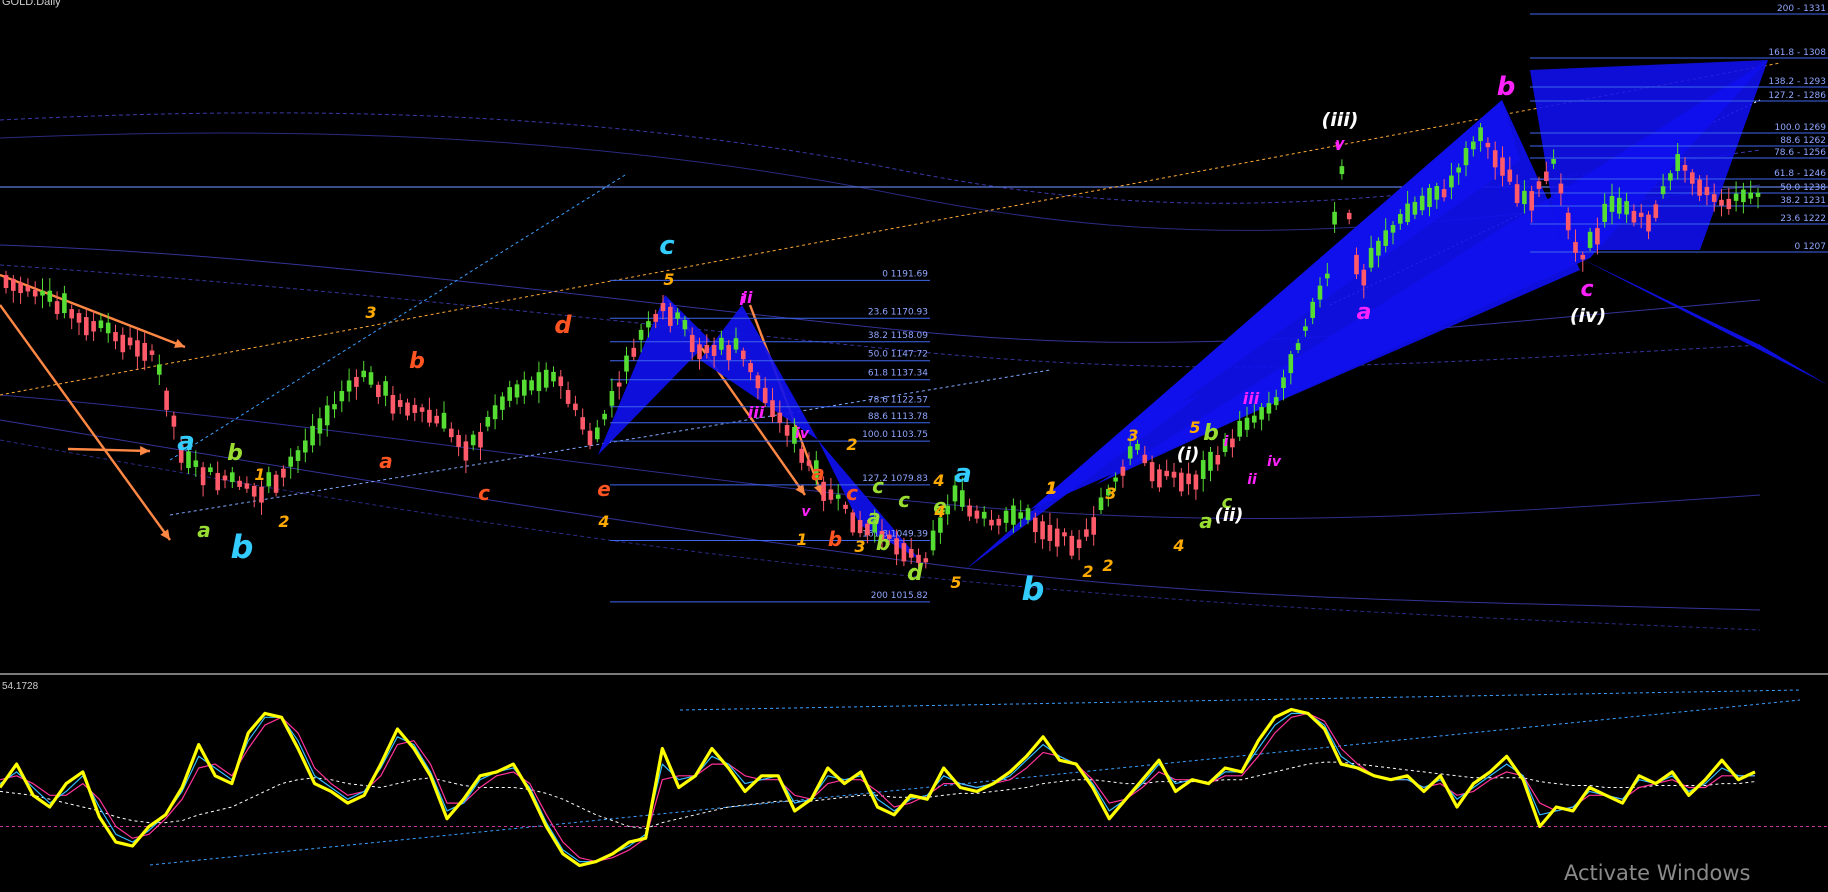 This screenshot has height=892, width=1828. Describe the element at coordinates (1800, 128) in the screenshot. I see `fib-label: 100.0 1269` at that location.